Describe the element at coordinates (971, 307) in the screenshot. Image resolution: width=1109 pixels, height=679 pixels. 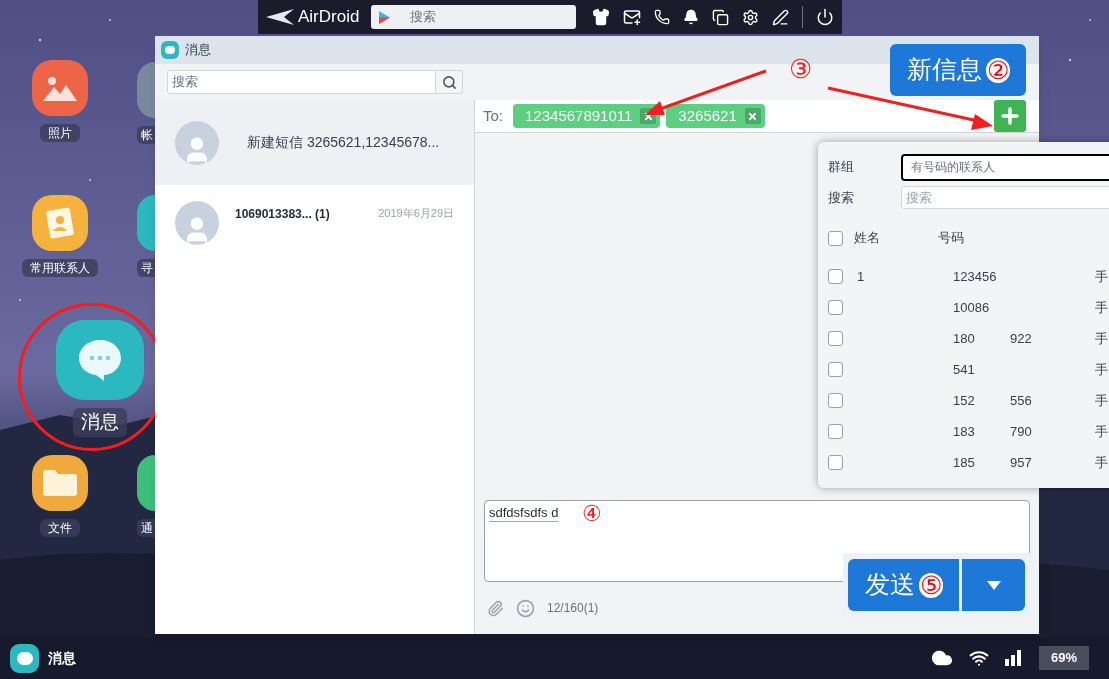
I see `contact-number: 10086` at that location.